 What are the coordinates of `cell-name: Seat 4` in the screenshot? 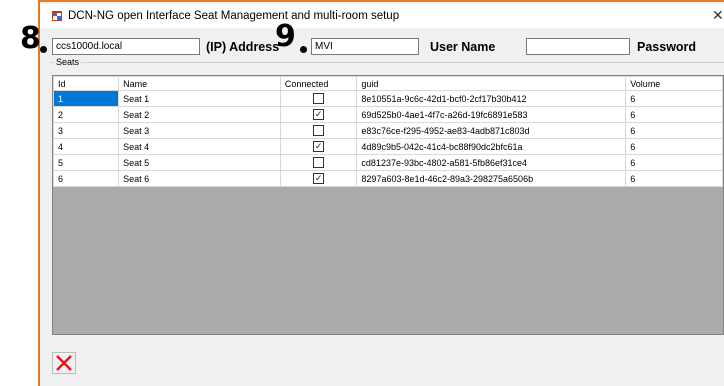 It's located at (199, 146).